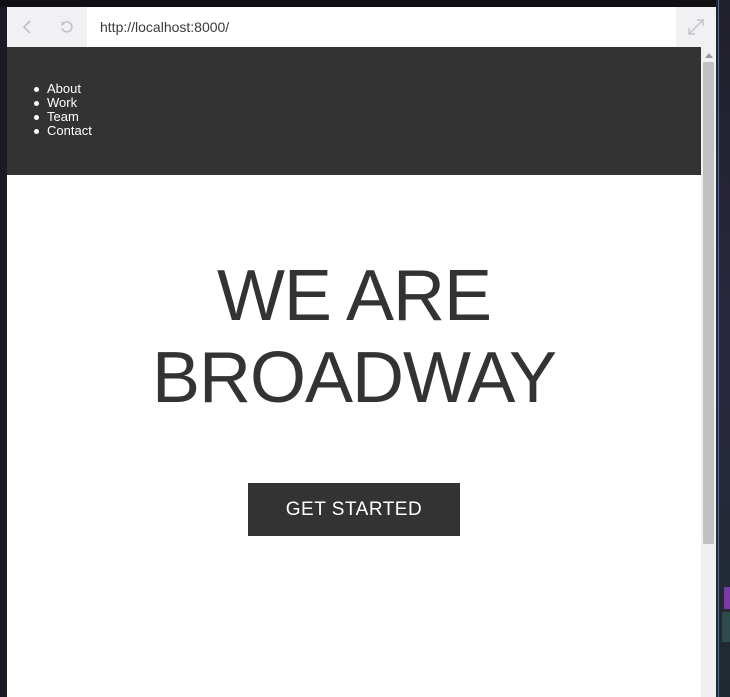  I want to click on desktop-accent-purple, so click(727, 598).